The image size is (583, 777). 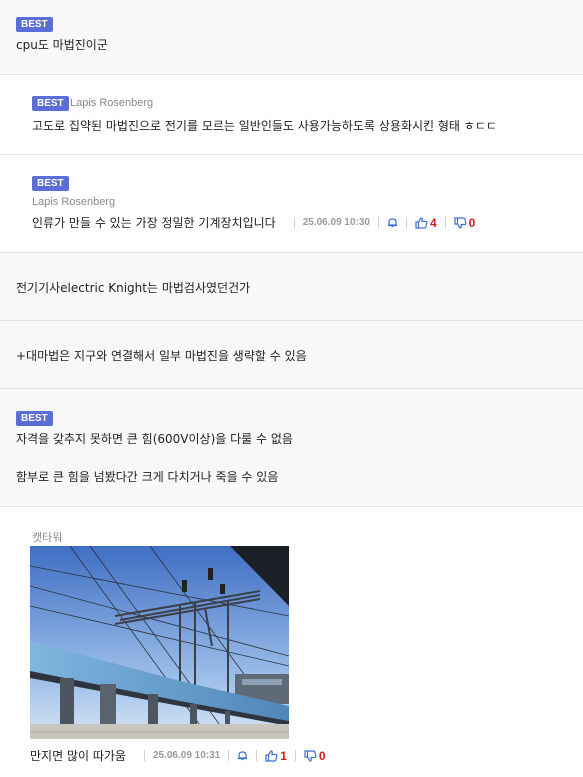 What do you see at coordinates (291, 37) in the screenshot?
I see `comment-1: BEST cpu도 마법진이군` at bounding box center [291, 37].